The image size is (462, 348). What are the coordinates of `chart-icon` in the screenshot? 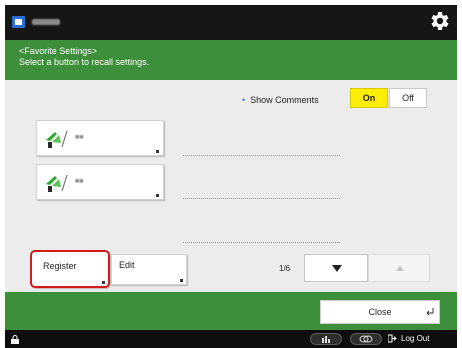 It's located at (326, 339).